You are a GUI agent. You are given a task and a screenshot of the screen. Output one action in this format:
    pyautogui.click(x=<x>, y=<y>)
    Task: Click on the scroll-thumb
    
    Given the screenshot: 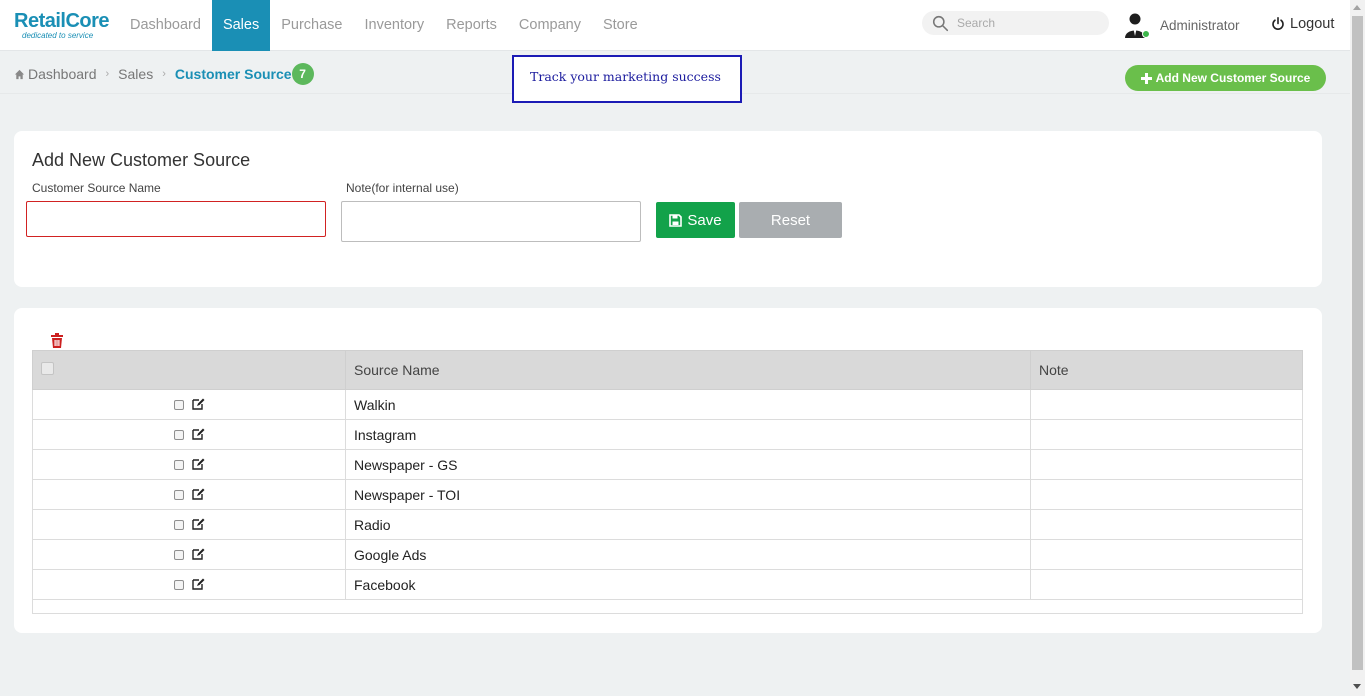 What is the action you would take?
    pyautogui.click(x=1357, y=343)
    